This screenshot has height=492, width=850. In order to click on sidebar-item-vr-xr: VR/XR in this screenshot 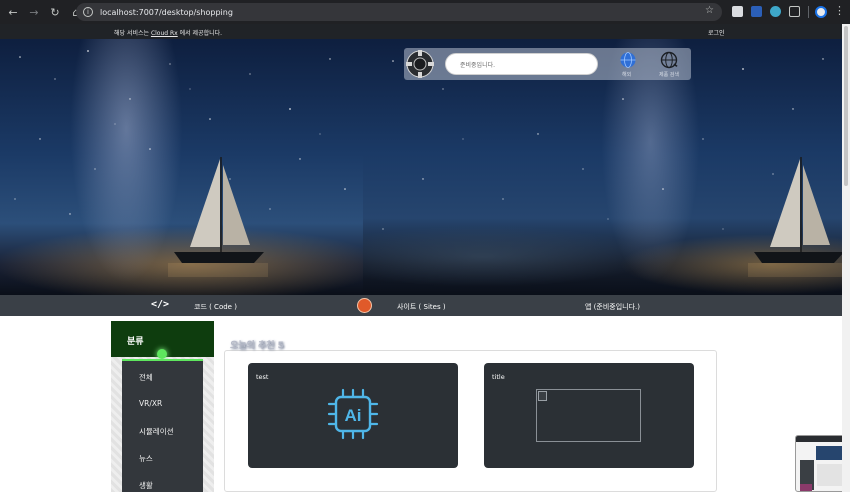, I will do `click(150, 403)`.